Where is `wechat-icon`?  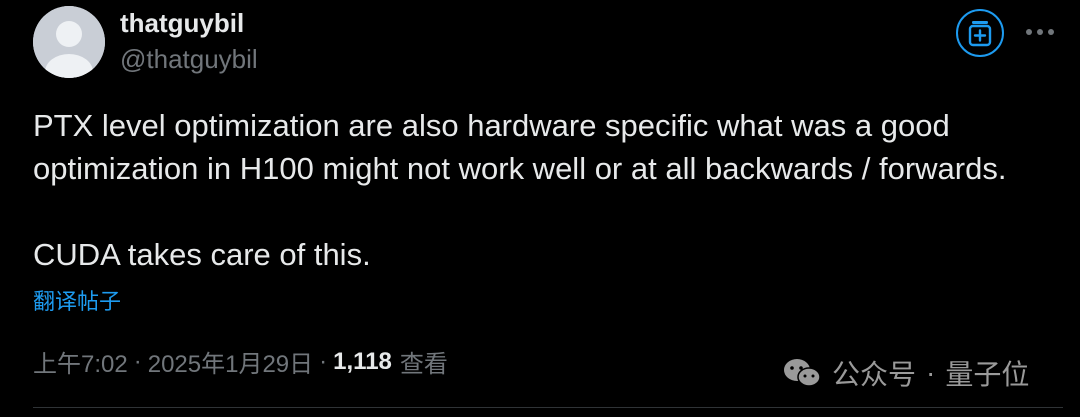 wechat-icon is located at coordinates (802, 373).